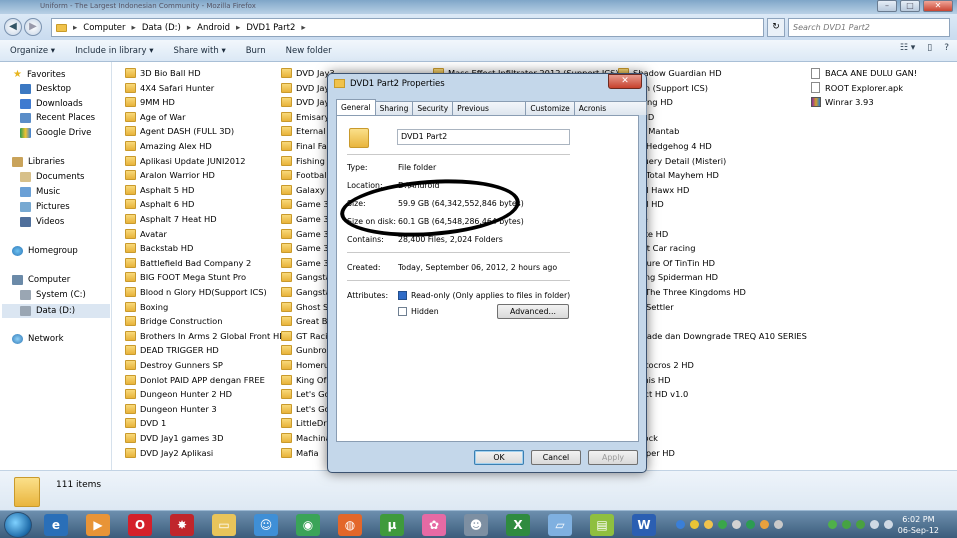  Describe the element at coordinates (185, 161) in the screenshot. I see `file-item: Aplikasi Update JUNI2012` at that location.